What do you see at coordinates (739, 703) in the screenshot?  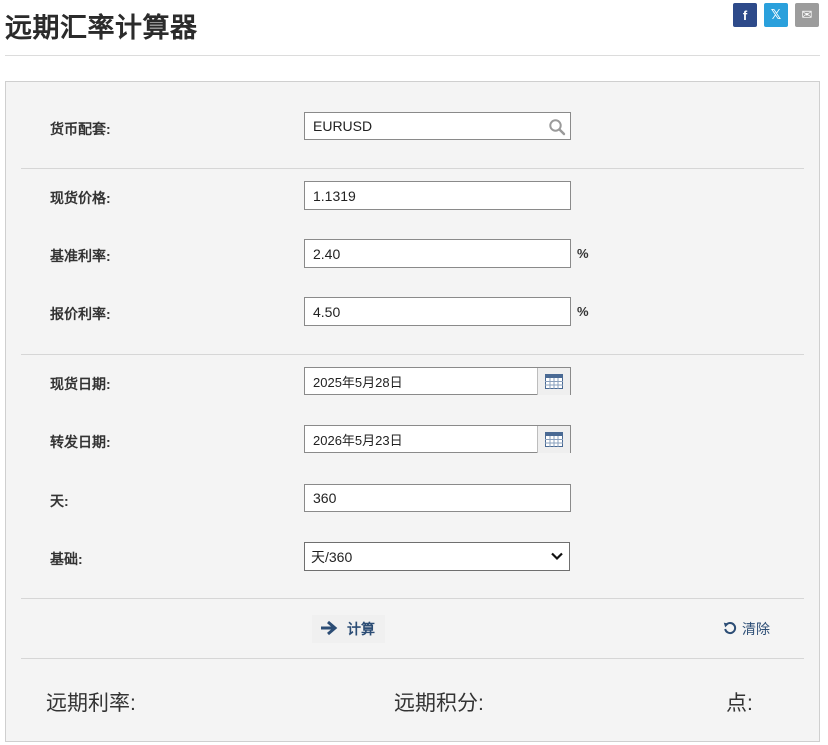 I see `points-label: 点:` at bounding box center [739, 703].